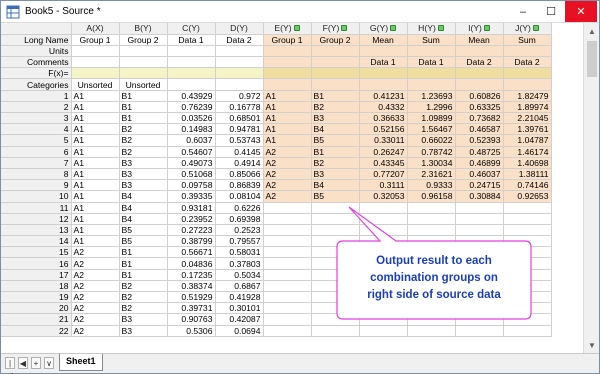 The width and height of the screenshot is (600, 374). What do you see at coordinates (23, 363) in the screenshot?
I see `prev-sheet-button: ◀` at bounding box center [23, 363].